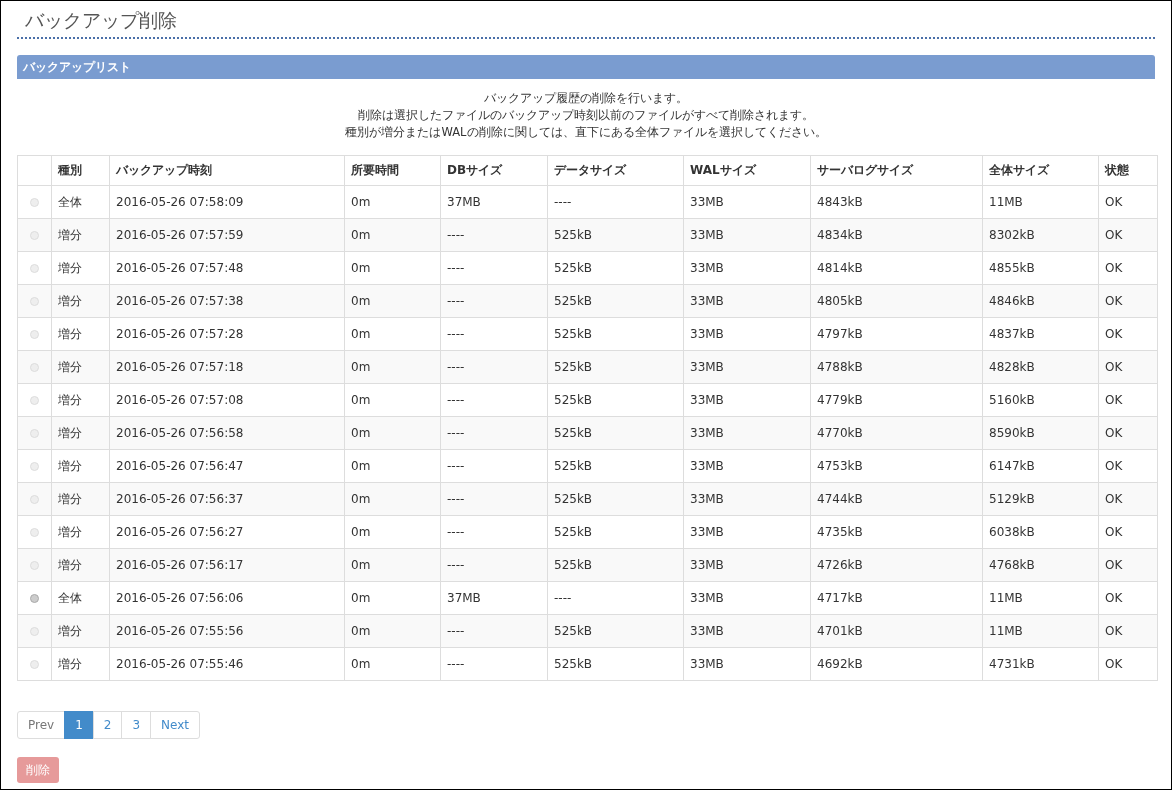 This screenshot has height=790, width=1172. What do you see at coordinates (1012, 234) in the screenshot?
I see `table-cell: 8302kB` at bounding box center [1012, 234].